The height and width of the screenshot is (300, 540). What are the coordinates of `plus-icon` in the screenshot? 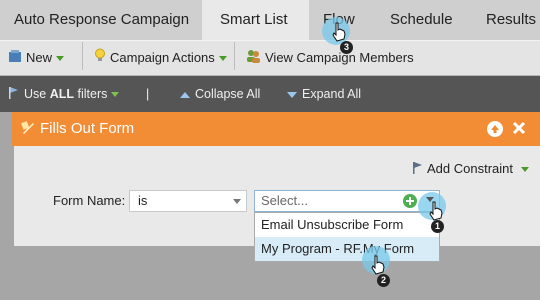 It's located at (410, 201).